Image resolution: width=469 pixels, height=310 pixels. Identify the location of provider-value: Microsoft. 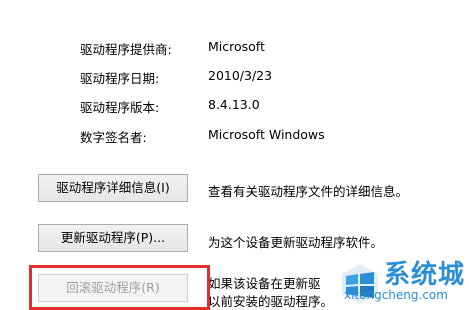
(236, 46).